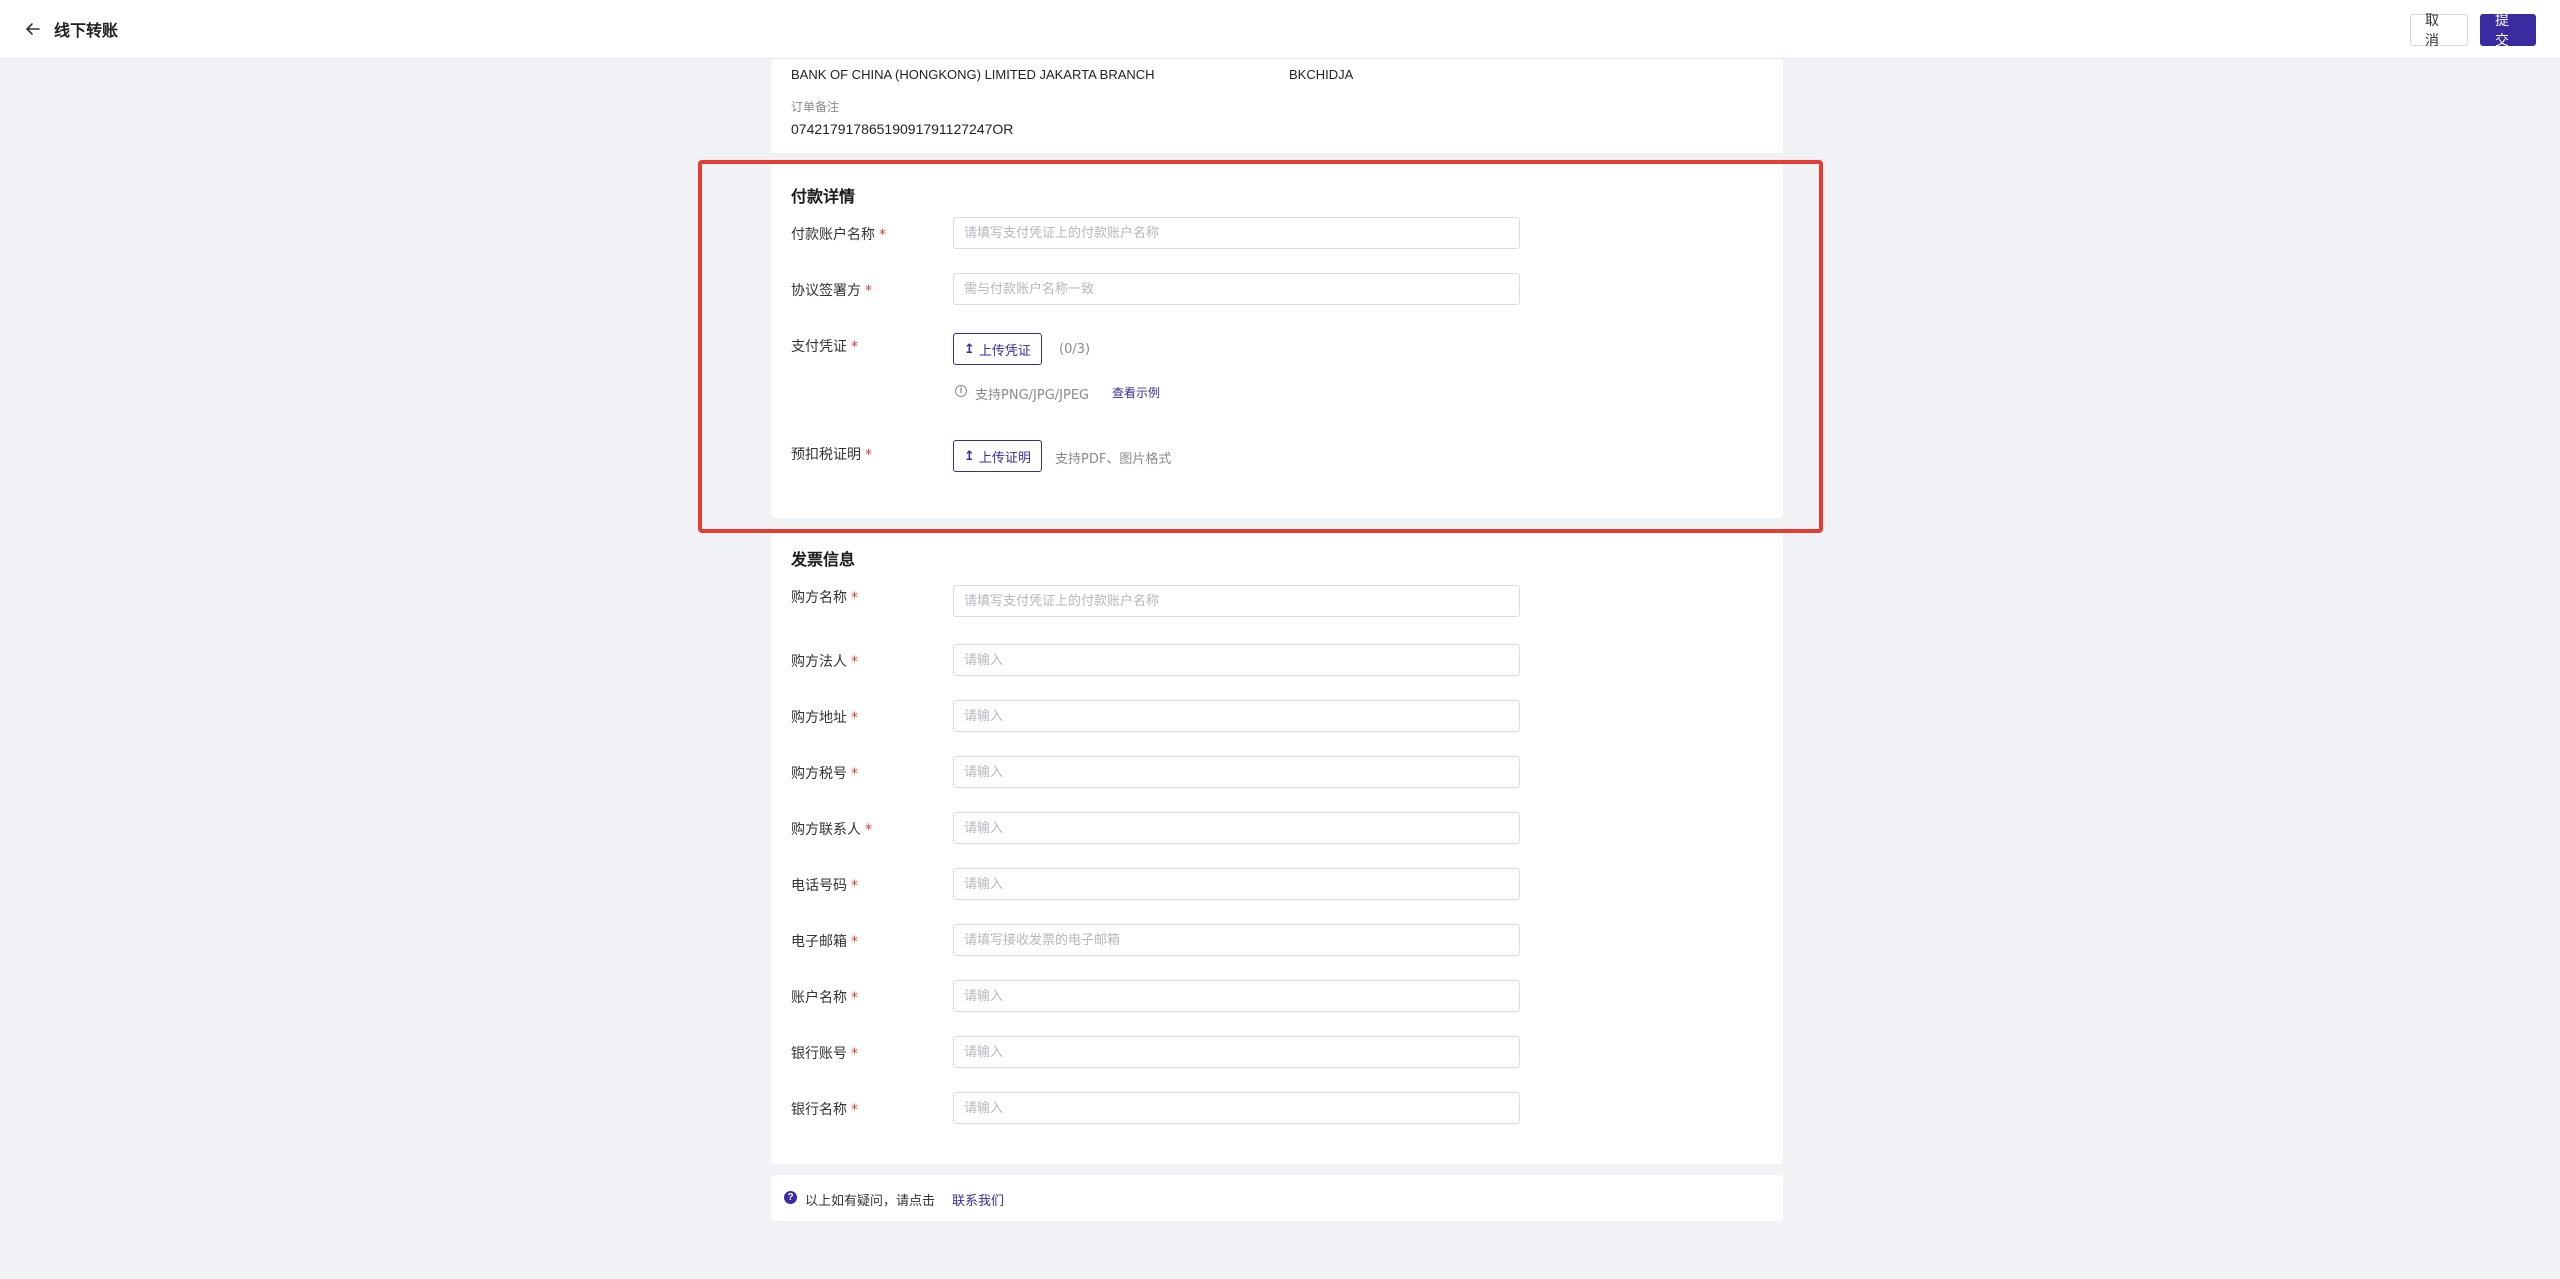  I want to click on signatory-label: 协议签署方 *, so click(831, 291).